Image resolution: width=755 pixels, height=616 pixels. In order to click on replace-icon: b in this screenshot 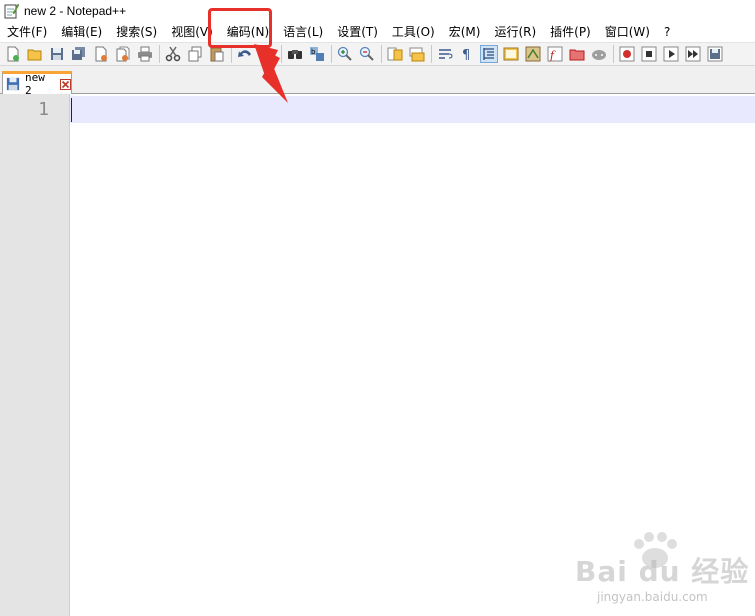, I will do `click(317, 54)`.